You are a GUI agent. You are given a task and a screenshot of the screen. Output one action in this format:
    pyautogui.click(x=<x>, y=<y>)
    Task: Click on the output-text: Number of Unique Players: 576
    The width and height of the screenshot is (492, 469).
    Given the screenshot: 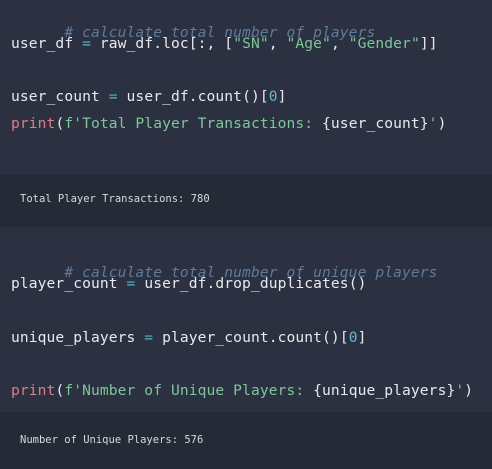 What is the action you would take?
    pyautogui.click(x=112, y=440)
    